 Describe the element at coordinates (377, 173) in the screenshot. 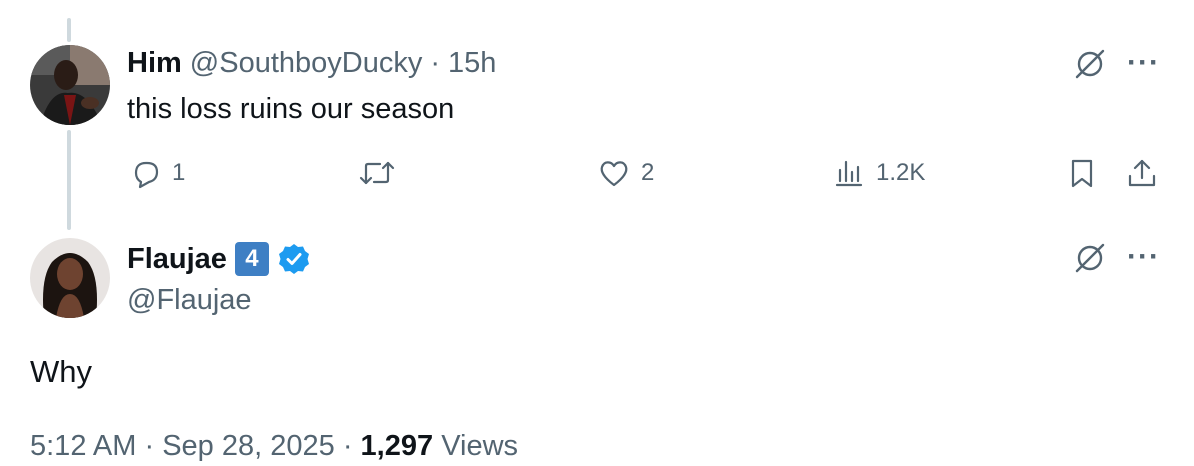

I see `retweet-icon` at that location.